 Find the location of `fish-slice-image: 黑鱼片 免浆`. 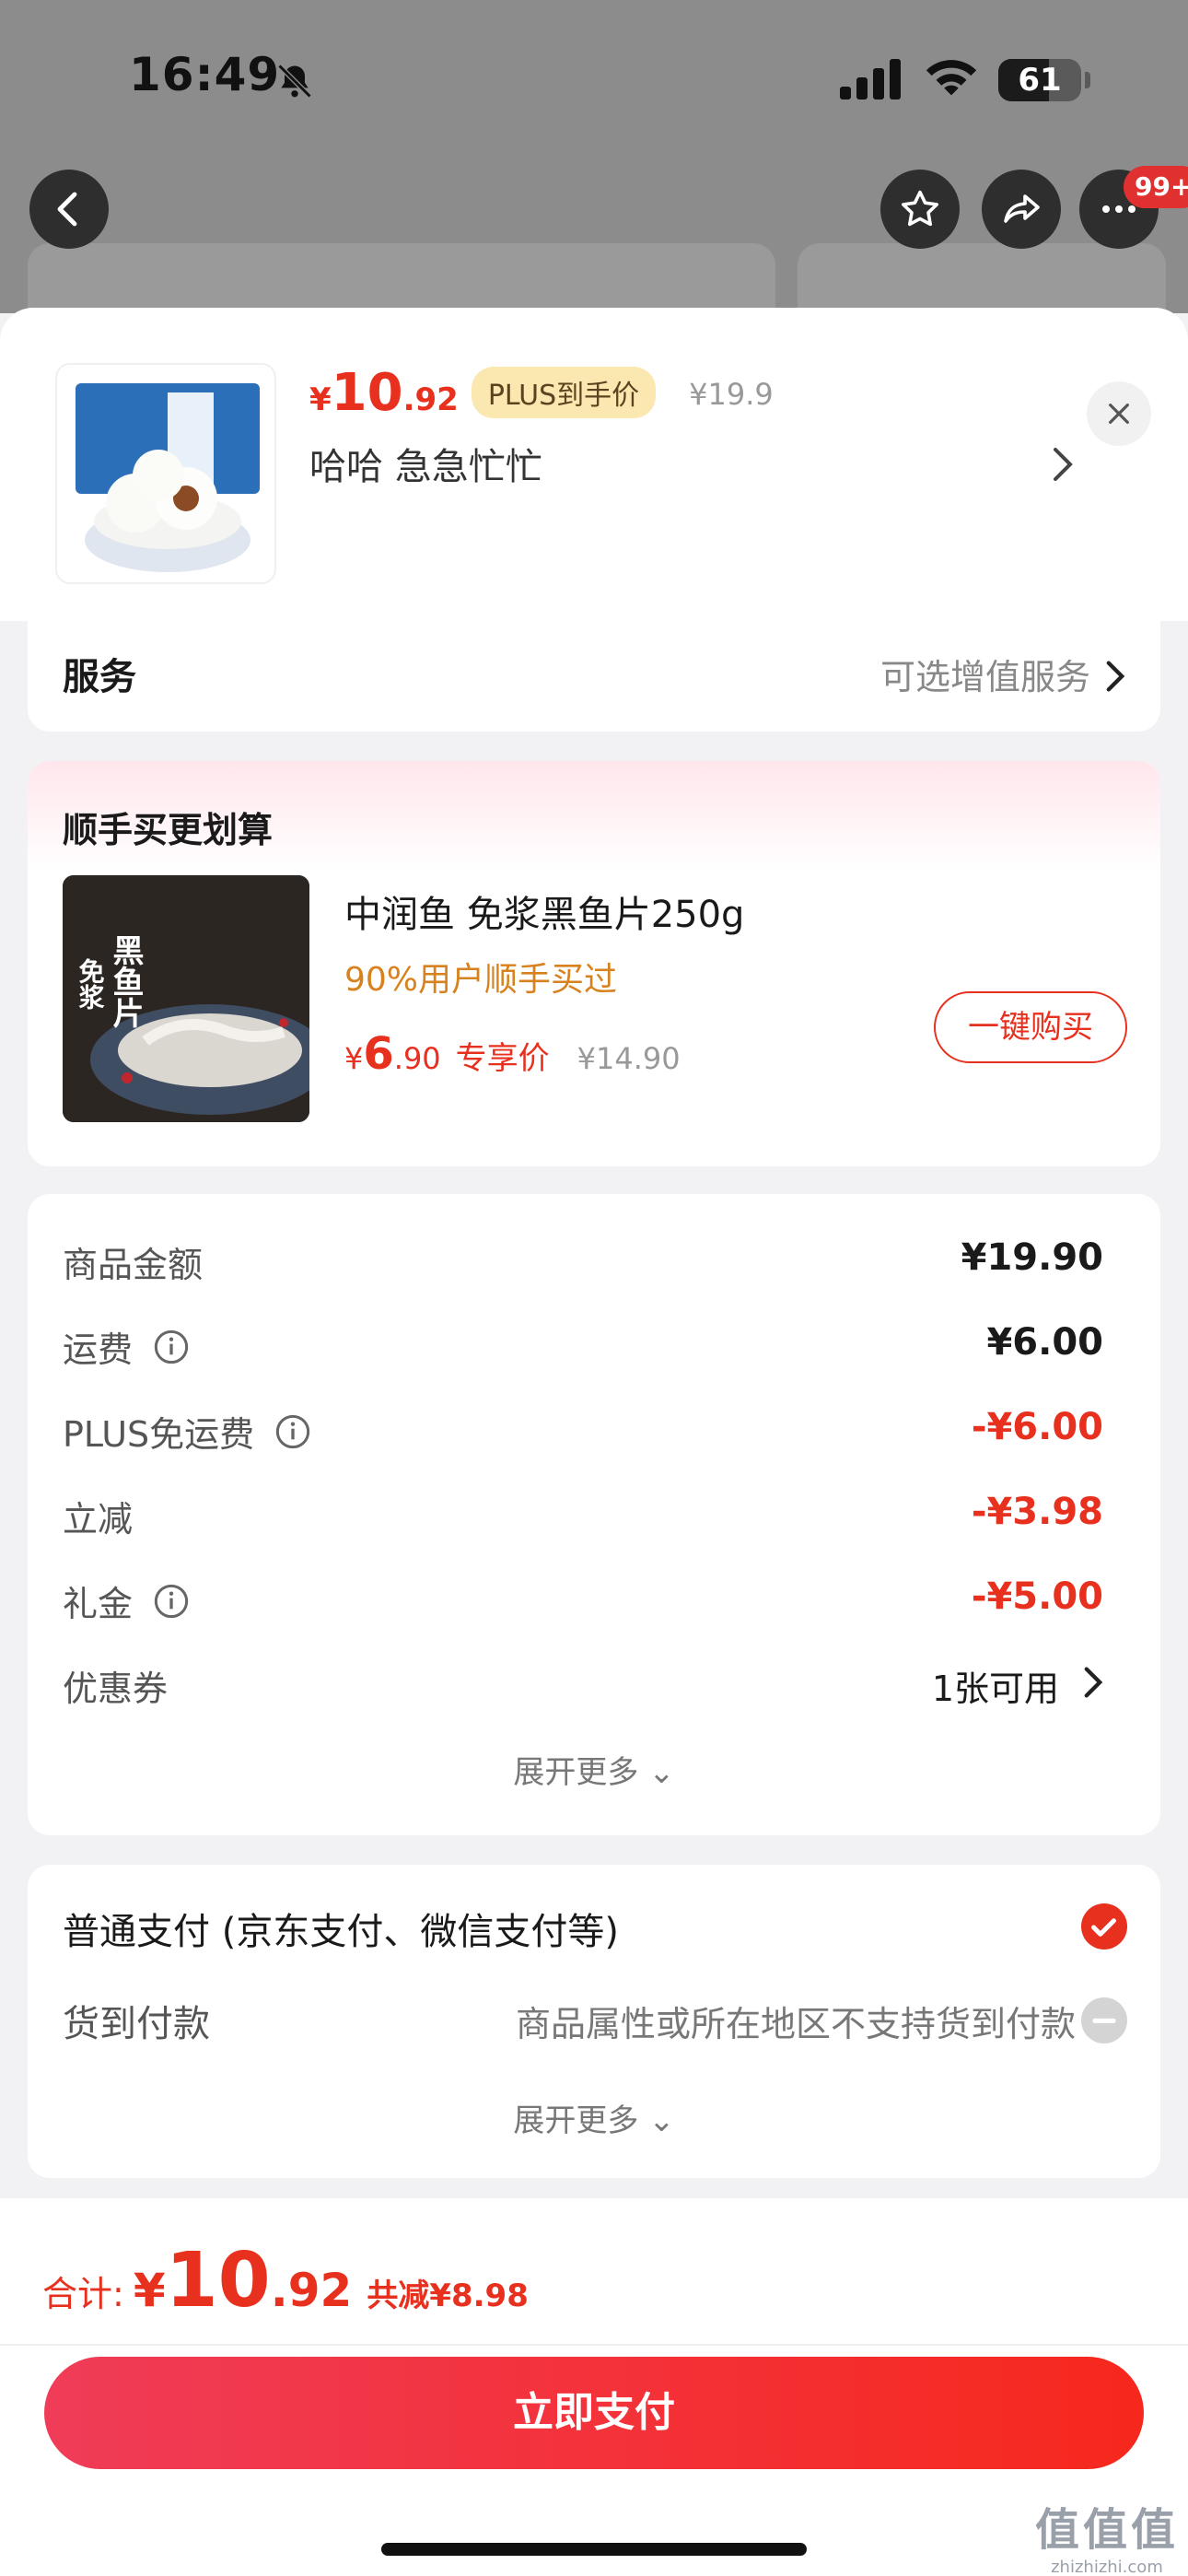

fish-slice-image: 黑鱼片 免浆 is located at coordinates (186, 998).